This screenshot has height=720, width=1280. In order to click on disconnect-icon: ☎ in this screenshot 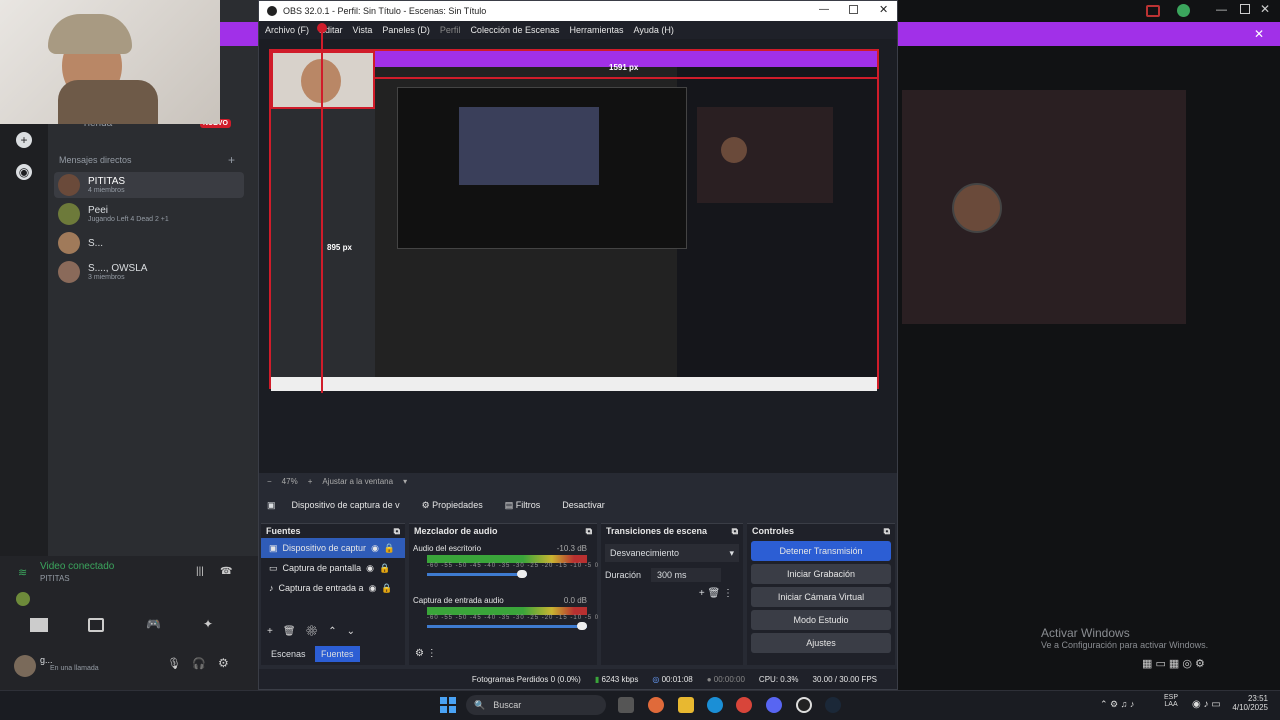, I will do `click(226, 571)`.